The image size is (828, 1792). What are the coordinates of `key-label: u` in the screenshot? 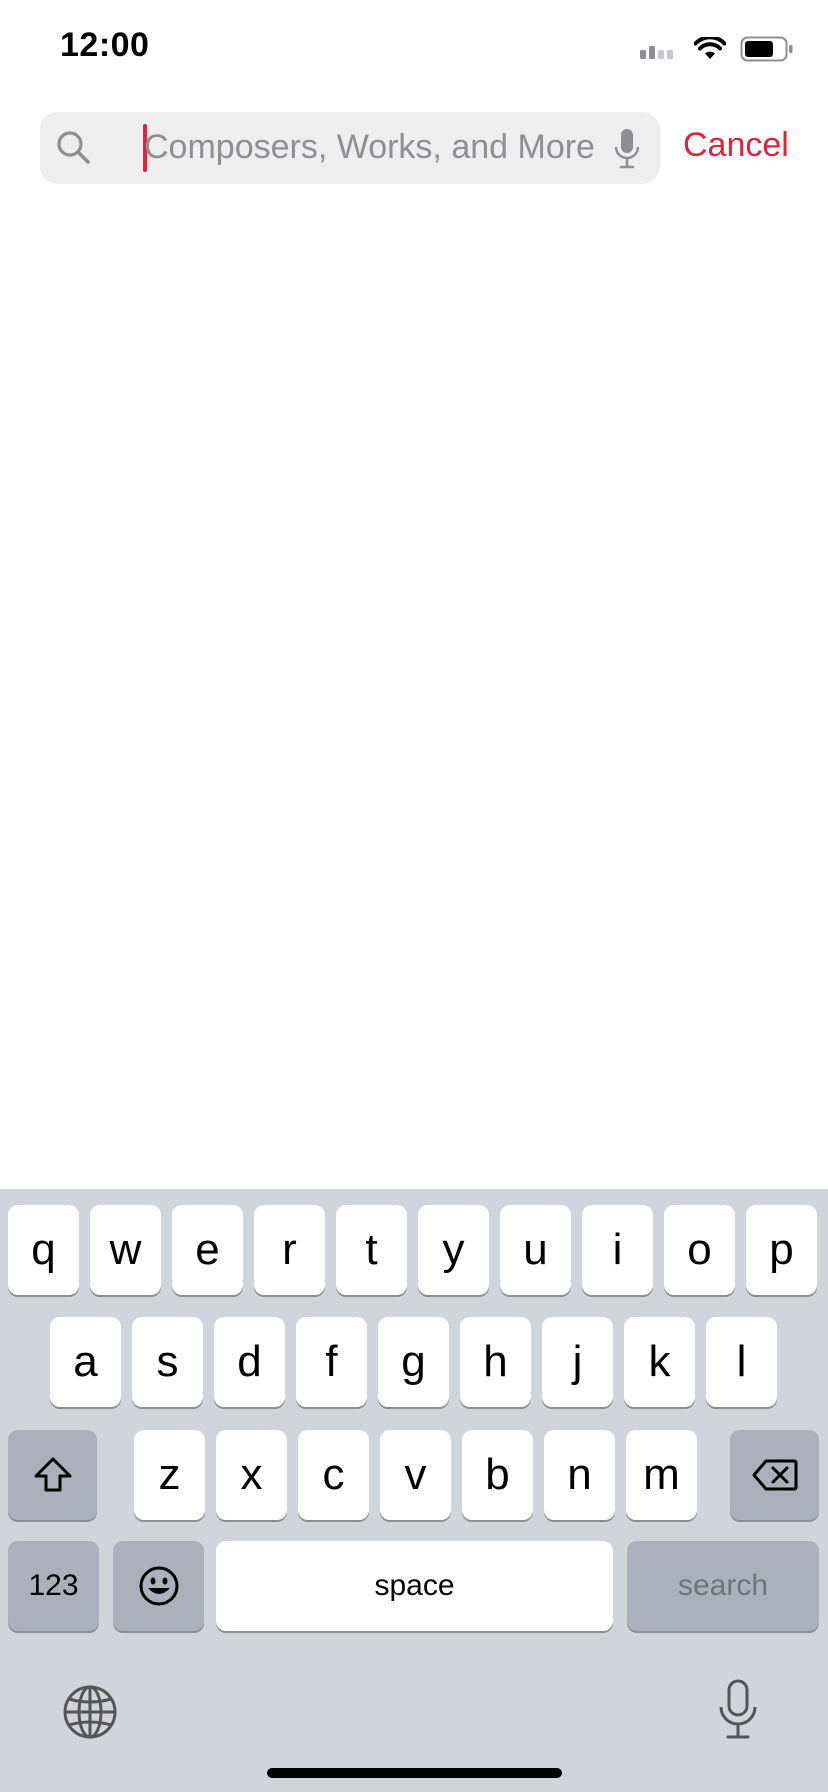 It's located at (535, 1249).